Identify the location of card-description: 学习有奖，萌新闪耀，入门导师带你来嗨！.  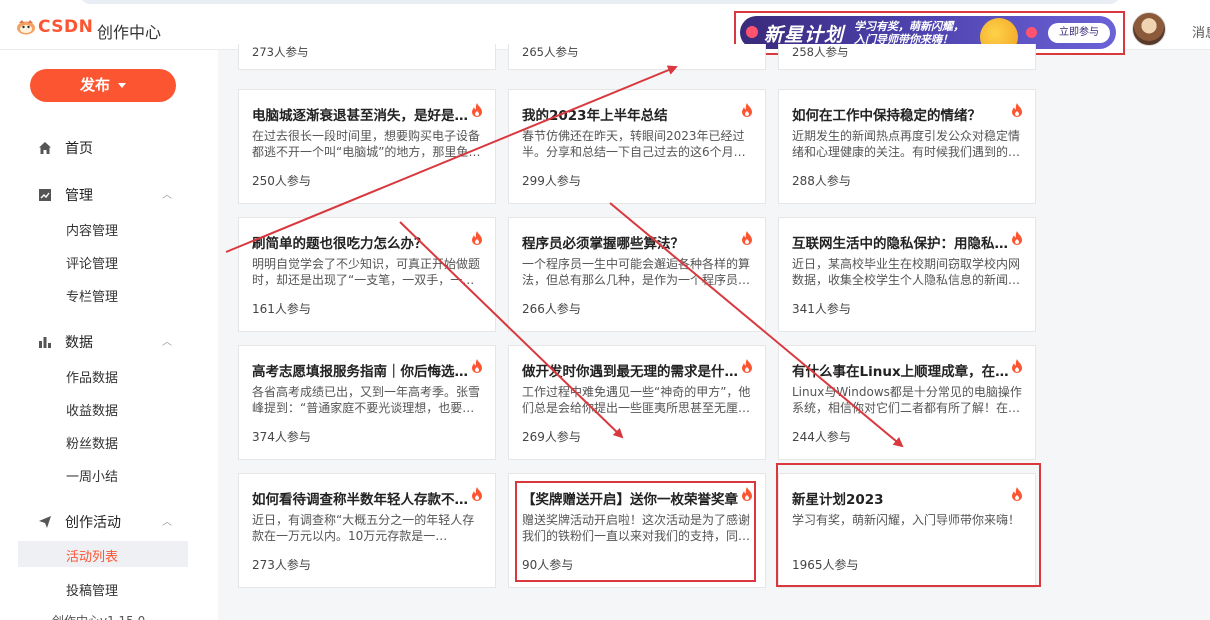
(906, 520).